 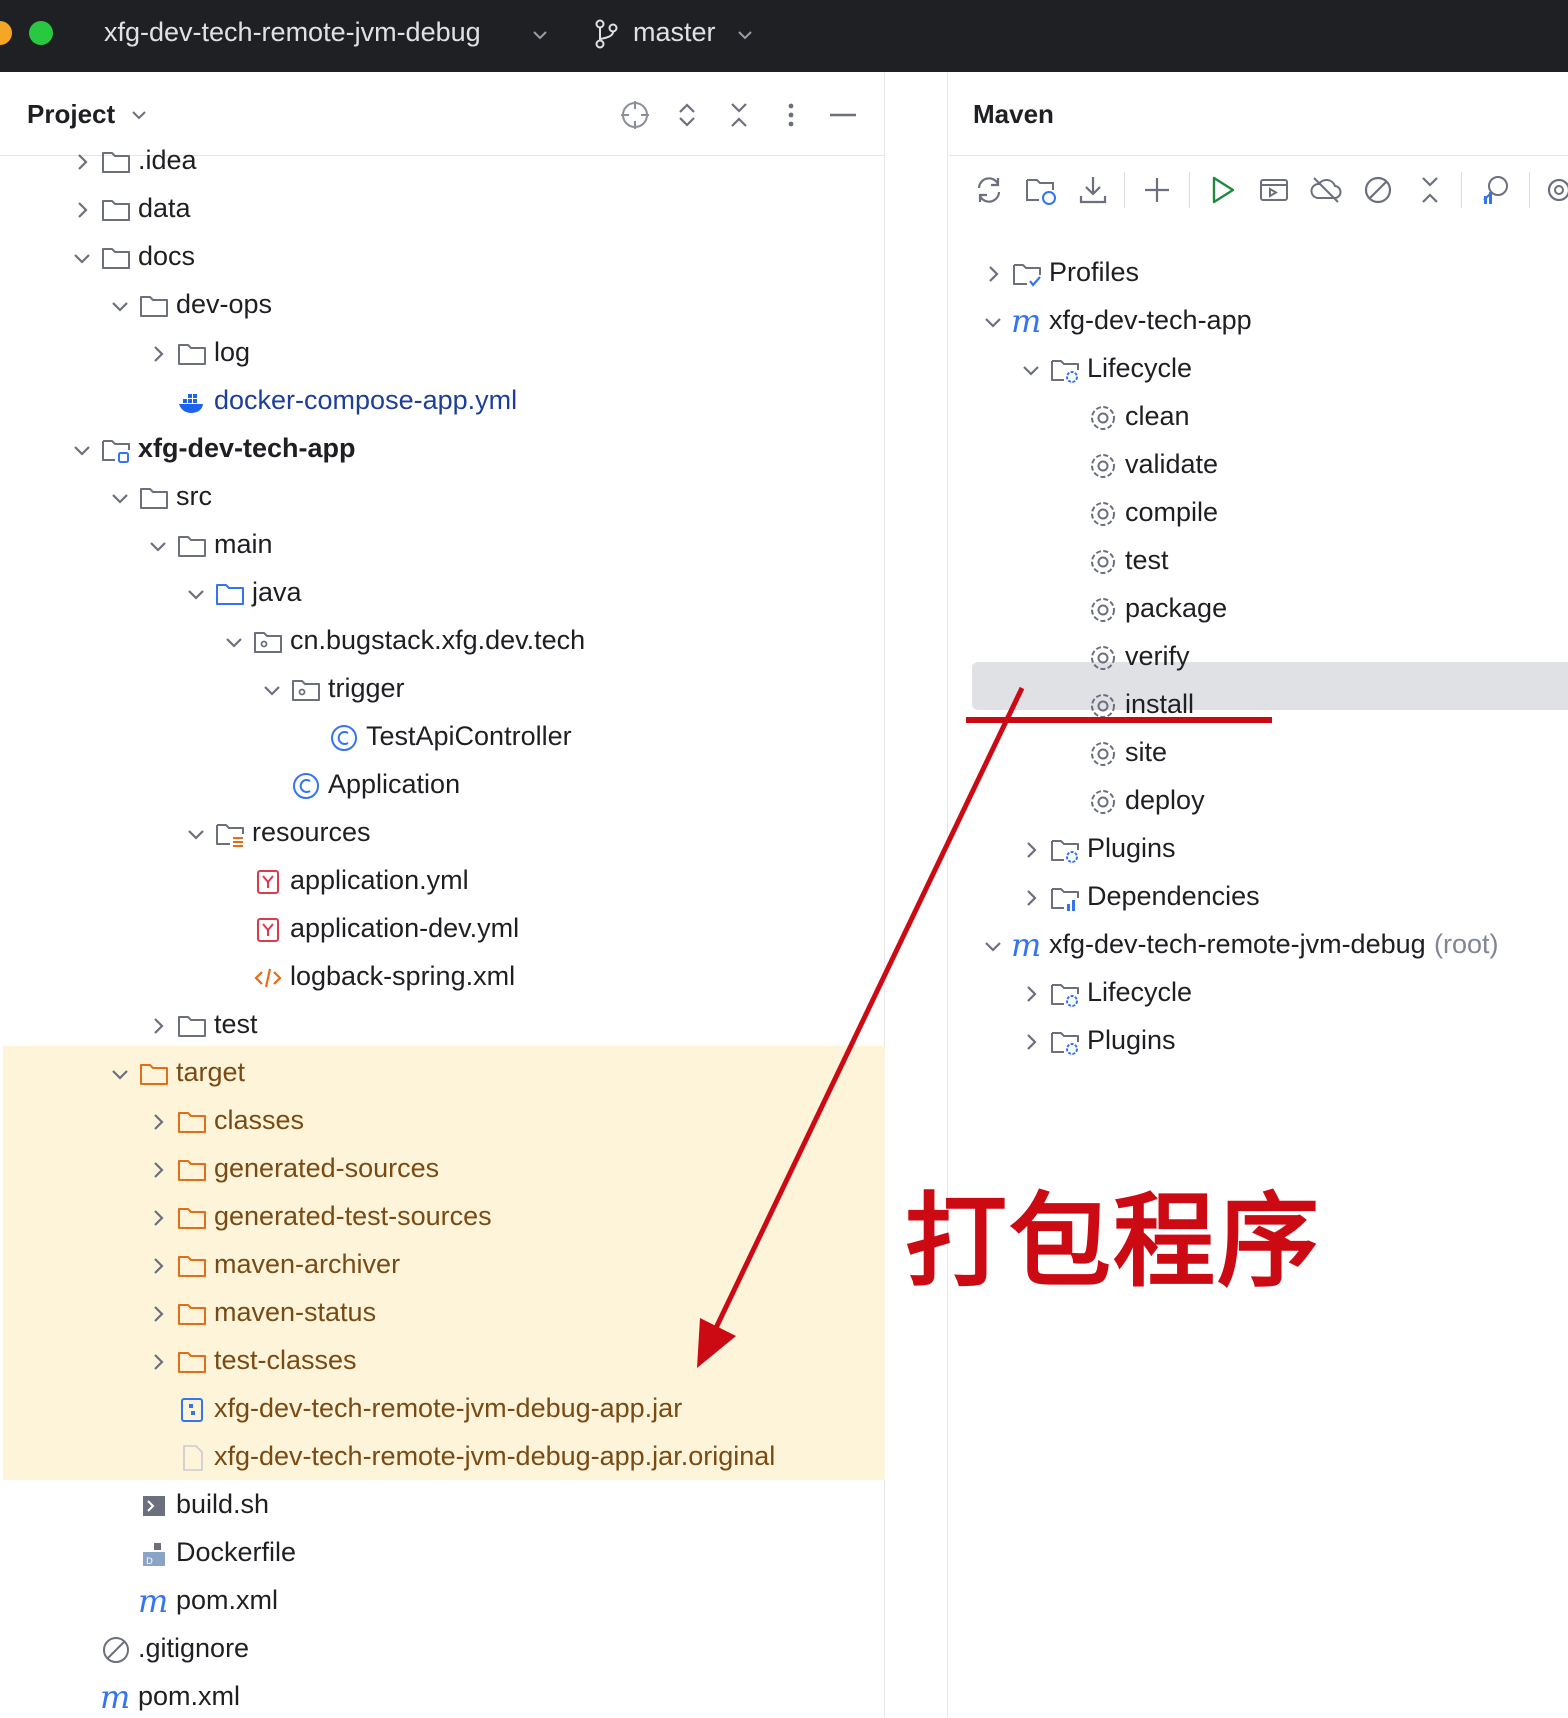 I want to click on add-icon, so click(x=1157, y=190).